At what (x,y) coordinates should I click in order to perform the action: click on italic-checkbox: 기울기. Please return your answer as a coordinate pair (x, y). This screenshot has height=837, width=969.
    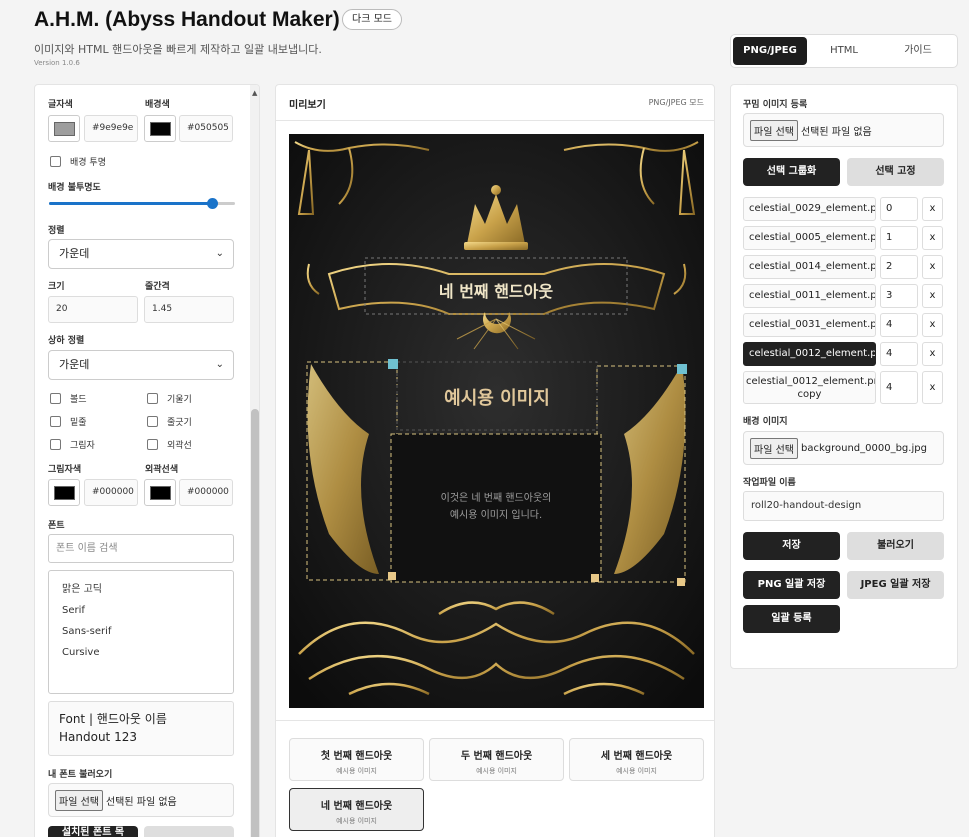
    Looking at the image, I should click on (169, 398).